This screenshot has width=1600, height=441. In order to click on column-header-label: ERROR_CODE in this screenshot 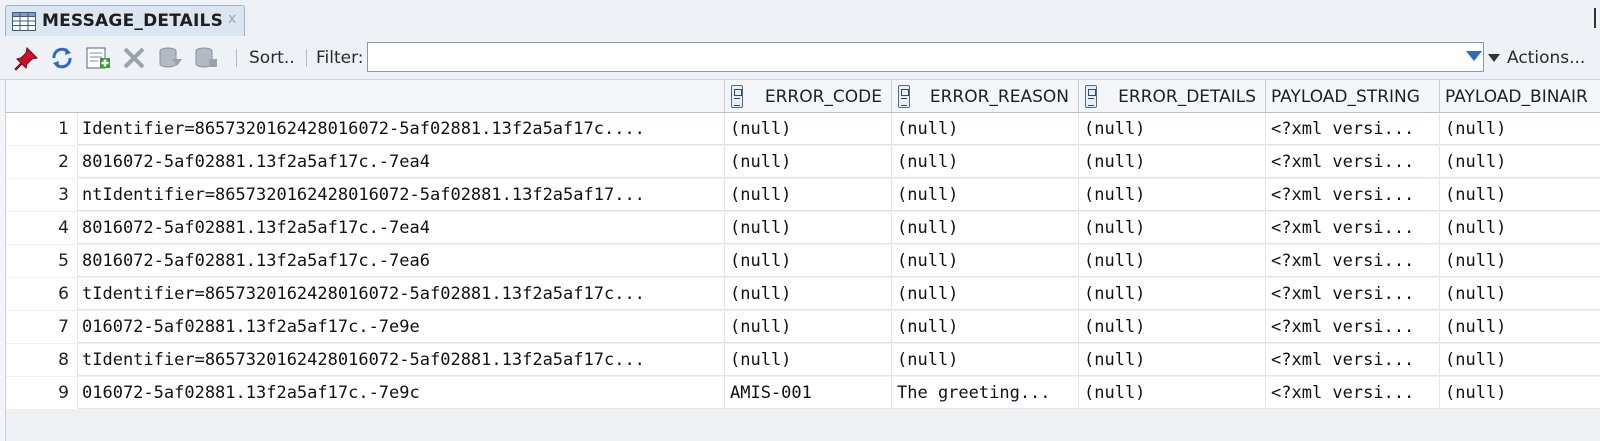, I will do `click(823, 97)`.